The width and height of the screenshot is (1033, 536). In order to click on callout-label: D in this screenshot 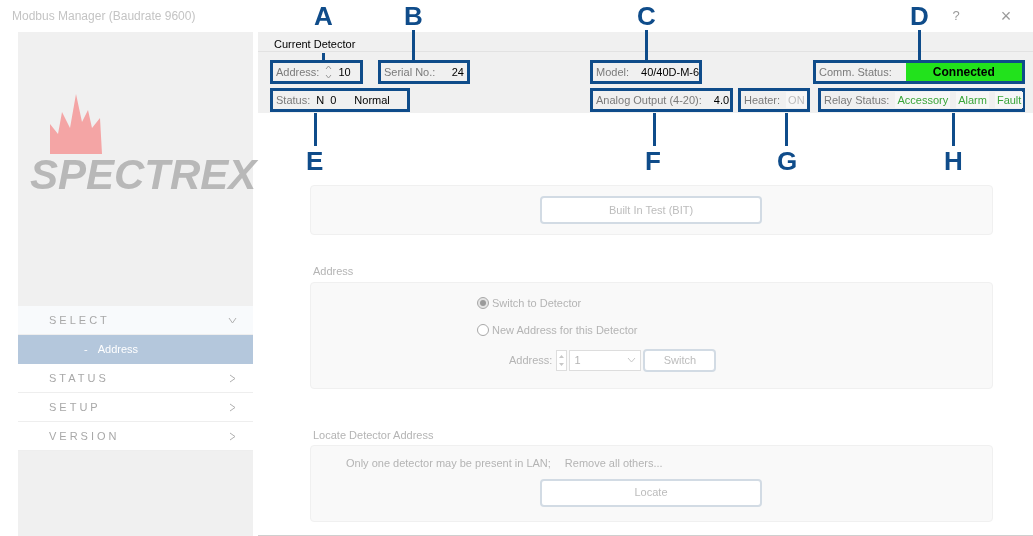, I will do `click(919, 16)`.